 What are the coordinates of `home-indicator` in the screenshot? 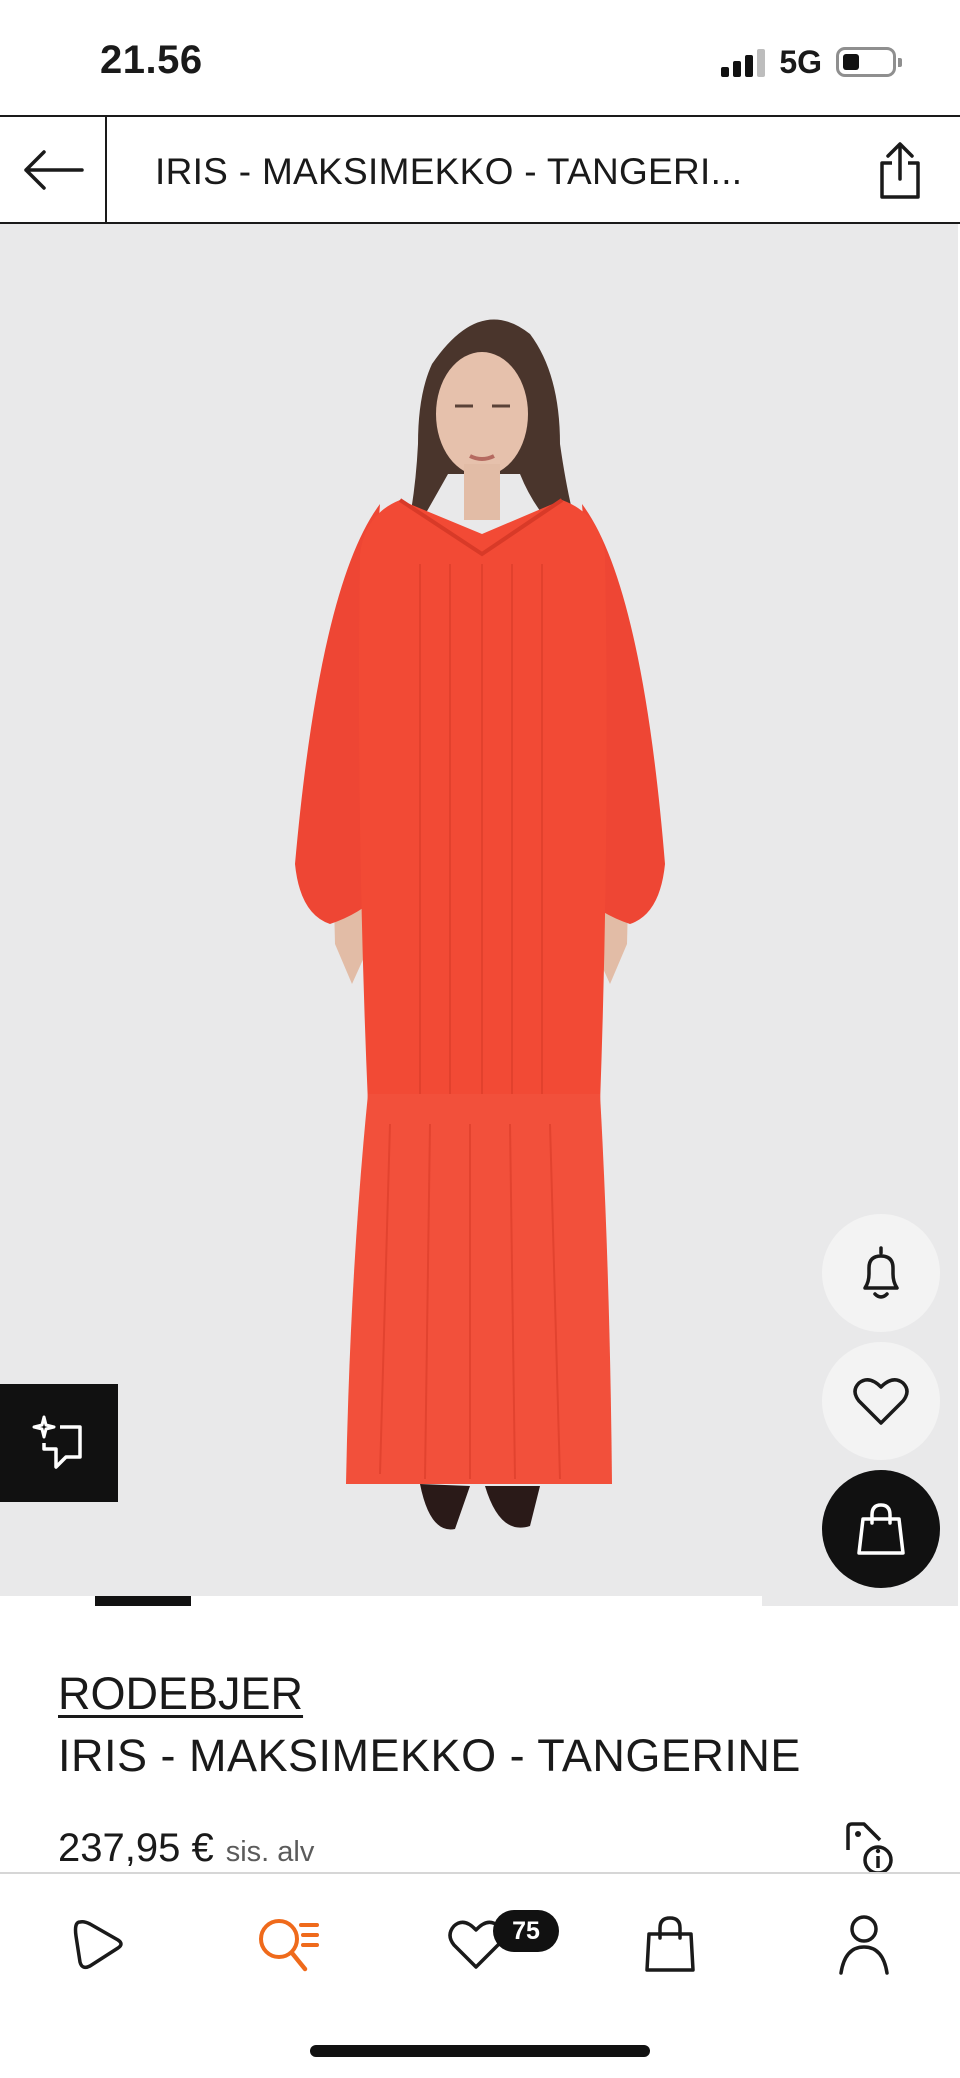 It's located at (480, 2051).